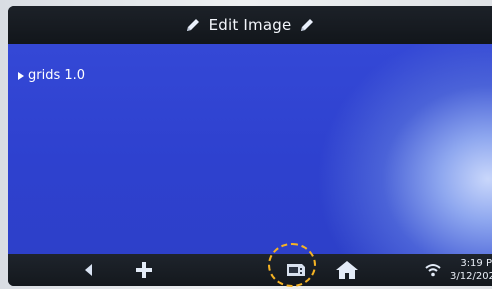  Describe the element at coordinates (57, 75) in the screenshot. I see `tree-item-label: grids 1.0` at that location.